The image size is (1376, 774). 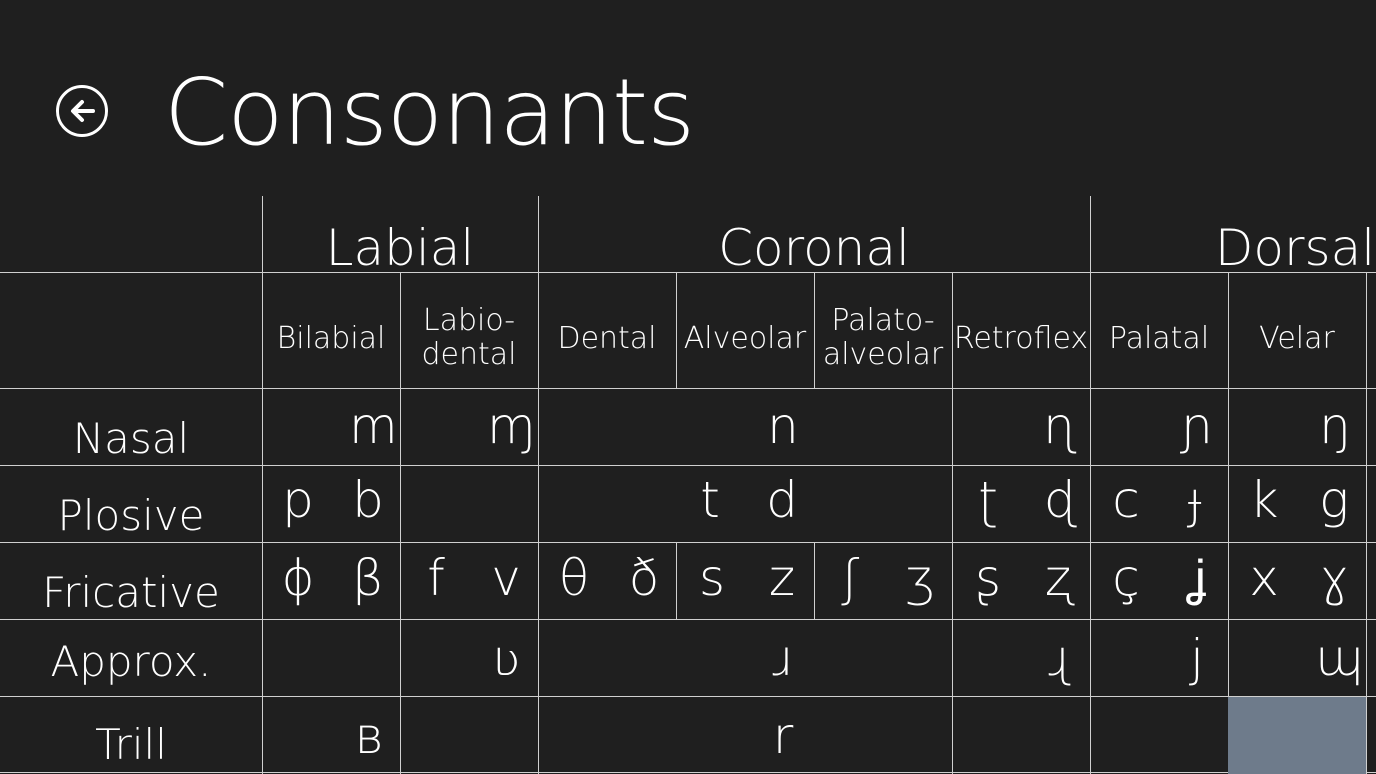 What do you see at coordinates (1297, 735) in the screenshot?
I see `impossible-cell` at bounding box center [1297, 735].